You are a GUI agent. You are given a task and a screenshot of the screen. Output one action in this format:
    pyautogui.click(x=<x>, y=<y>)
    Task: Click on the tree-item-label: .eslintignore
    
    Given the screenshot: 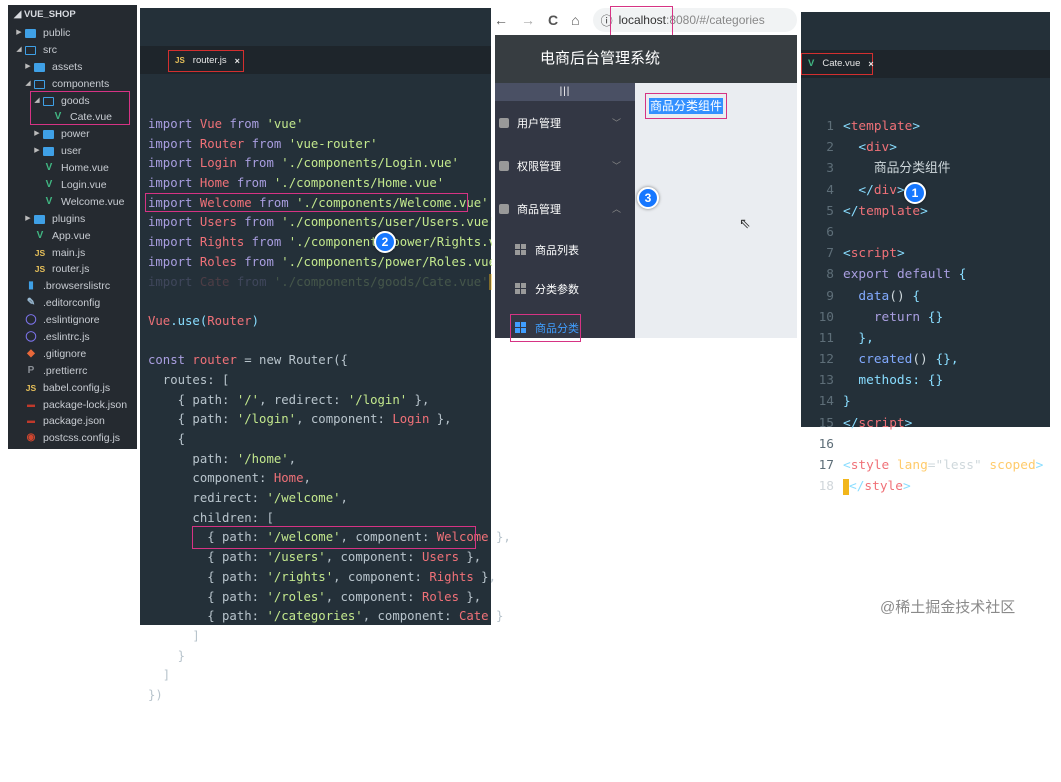 What is the action you would take?
    pyautogui.click(x=71, y=320)
    